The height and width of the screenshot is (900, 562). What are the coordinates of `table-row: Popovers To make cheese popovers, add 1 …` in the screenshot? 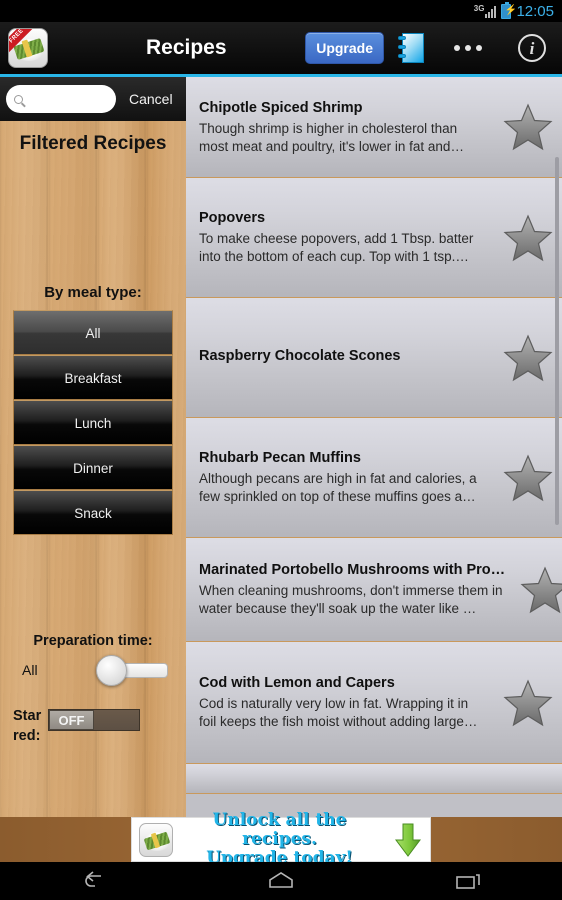 It's located at (374, 238).